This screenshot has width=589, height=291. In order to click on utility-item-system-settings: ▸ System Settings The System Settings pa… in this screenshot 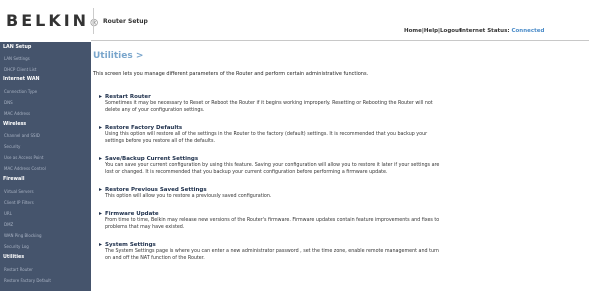, I will do `click(337, 252)`.